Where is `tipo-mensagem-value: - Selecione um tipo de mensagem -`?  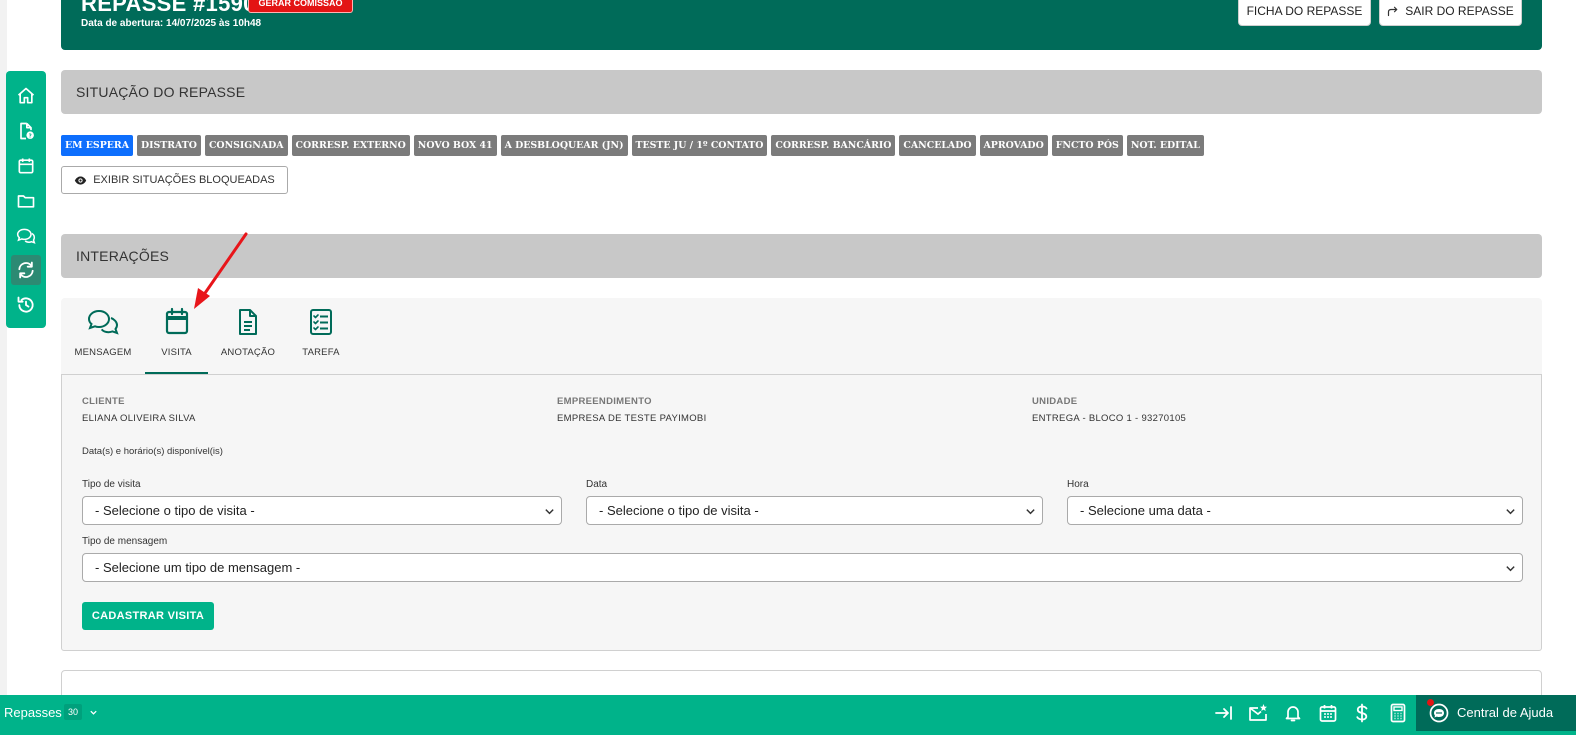
tipo-mensagem-value: - Selecione um tipo de mensagem - is located at coordinates (198, 567).